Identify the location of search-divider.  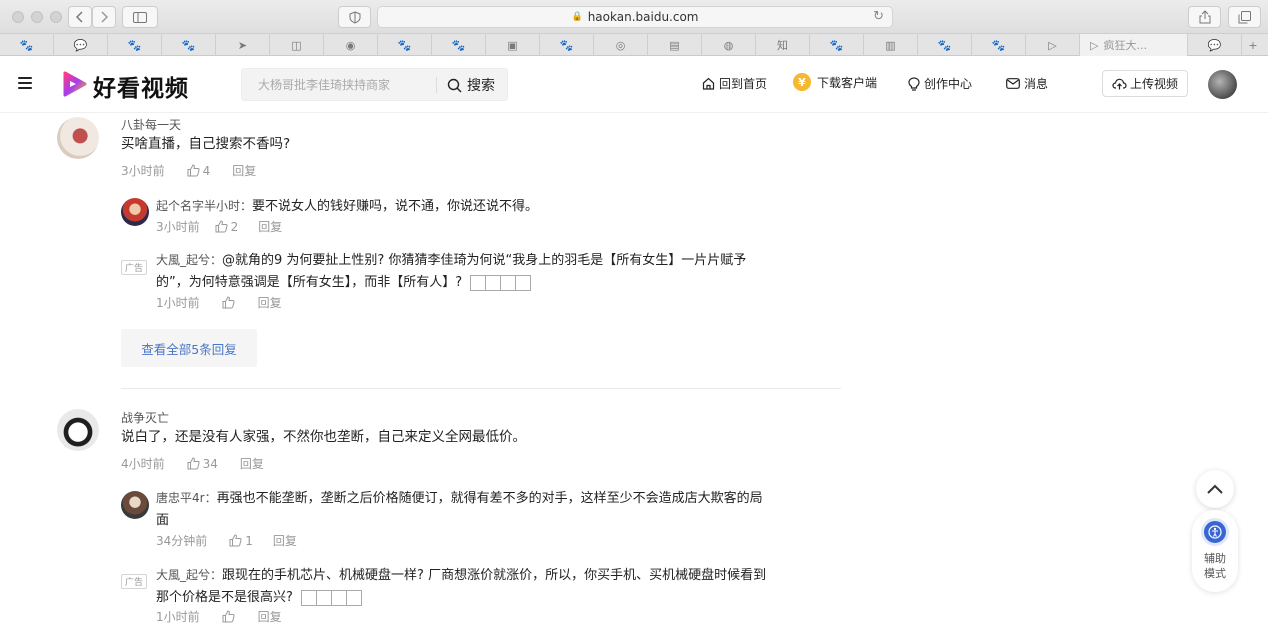
(436, 85).